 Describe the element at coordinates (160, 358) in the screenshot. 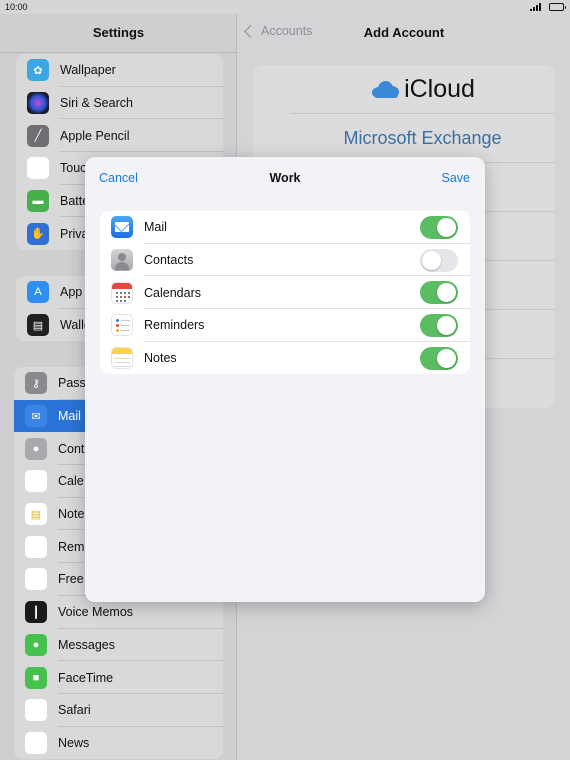

I see `toggle-label: Notes` at that location.